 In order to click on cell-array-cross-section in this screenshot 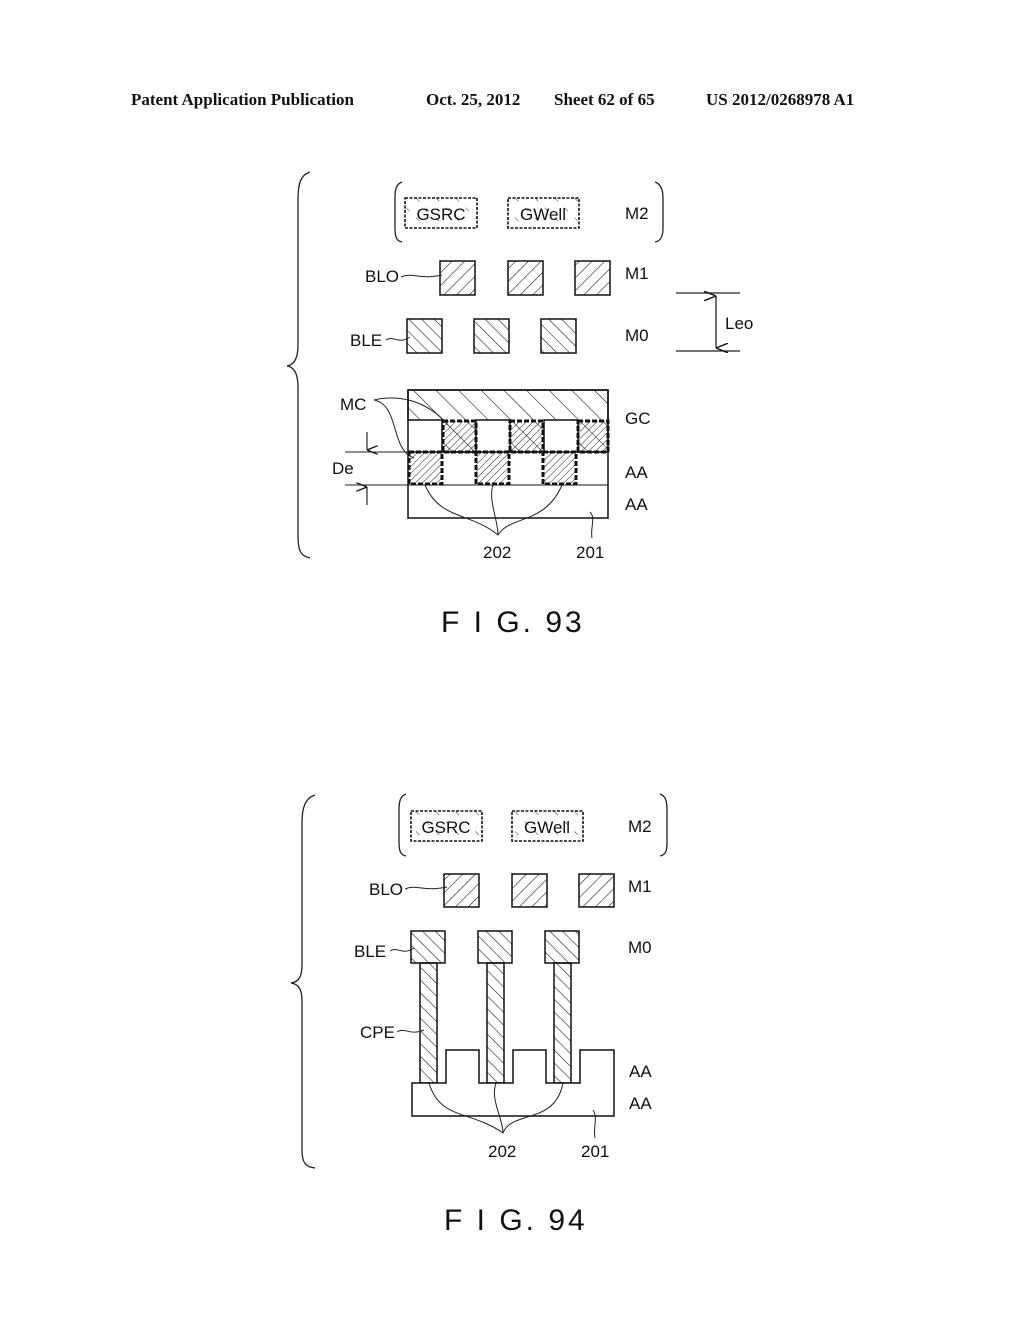, I will do `click(508, 454)`.